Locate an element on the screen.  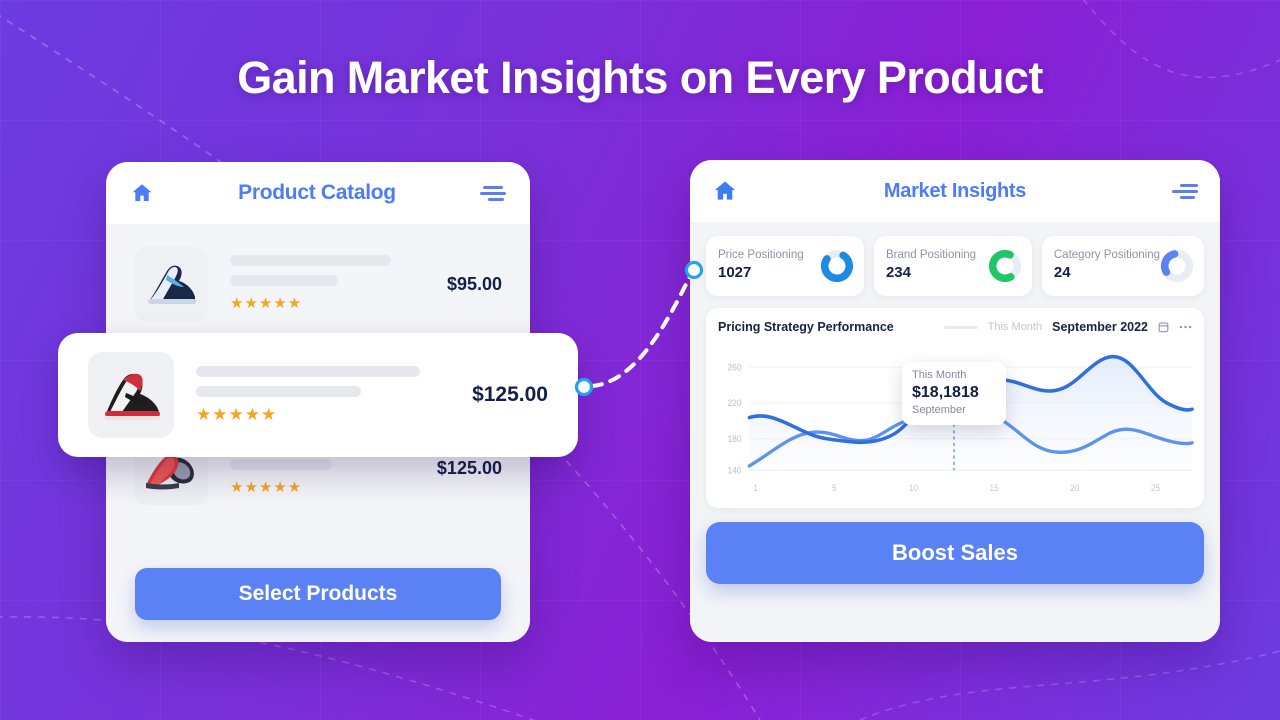
stat-value: 234 is located at coordinates (898, 273).